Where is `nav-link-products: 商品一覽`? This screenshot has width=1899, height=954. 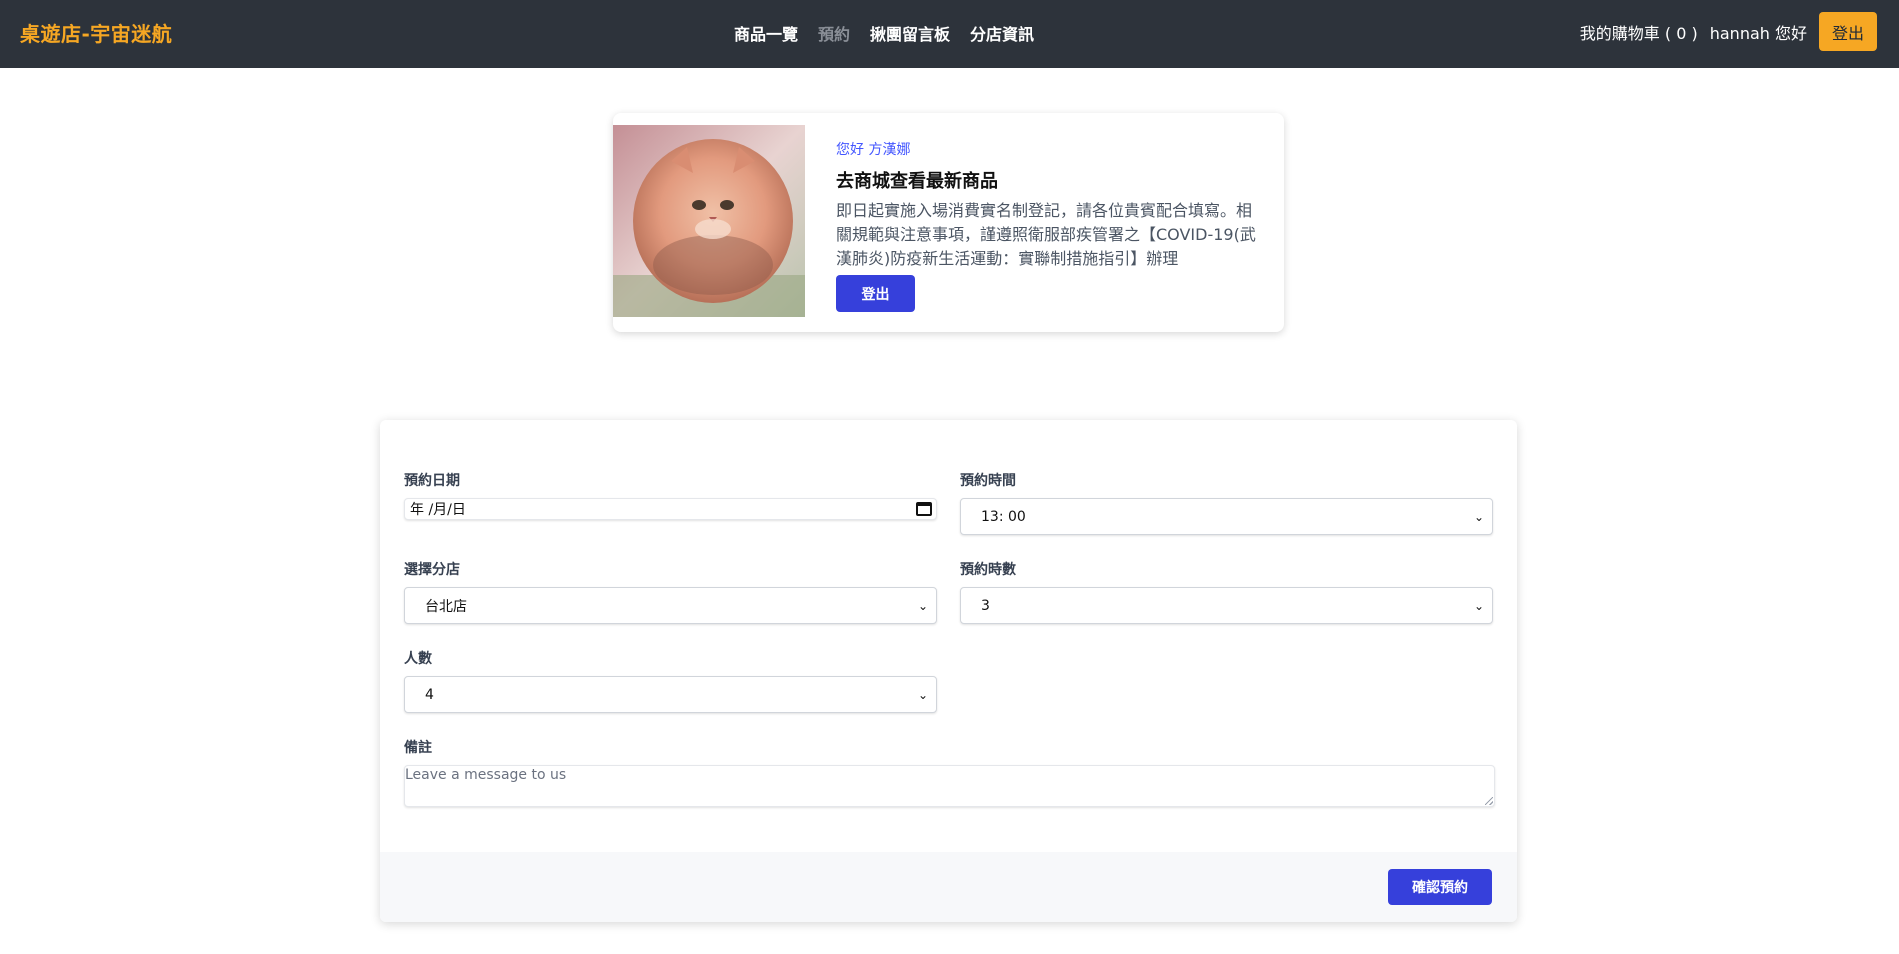 nav-link-products: 商品一覽 is located at coordinates (766, 33).